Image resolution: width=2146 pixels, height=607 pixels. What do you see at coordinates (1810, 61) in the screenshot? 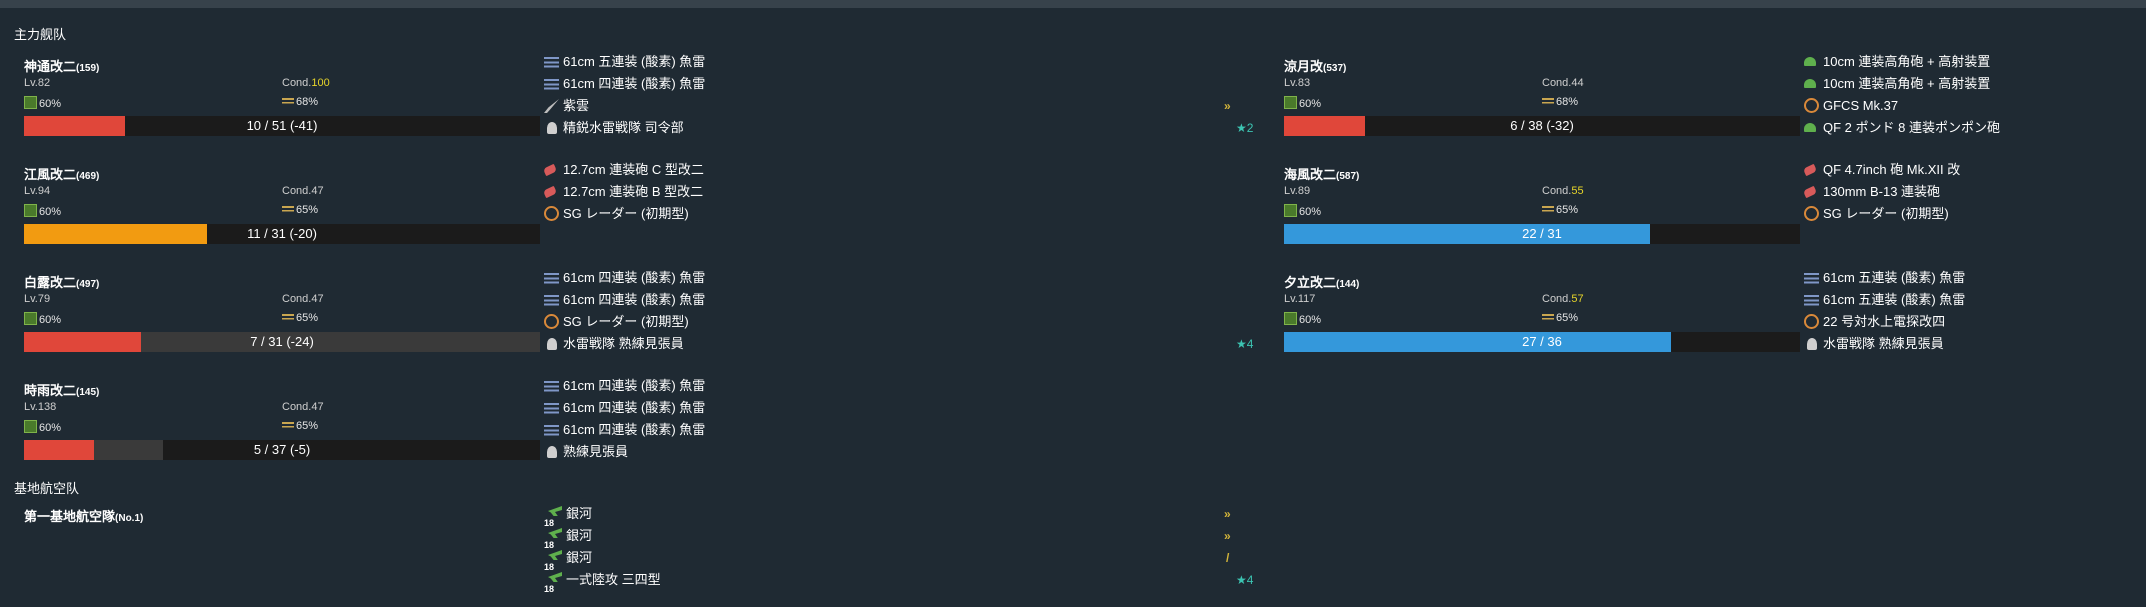
I see `aa-gun-icon` at bounding box center [1810, 61].